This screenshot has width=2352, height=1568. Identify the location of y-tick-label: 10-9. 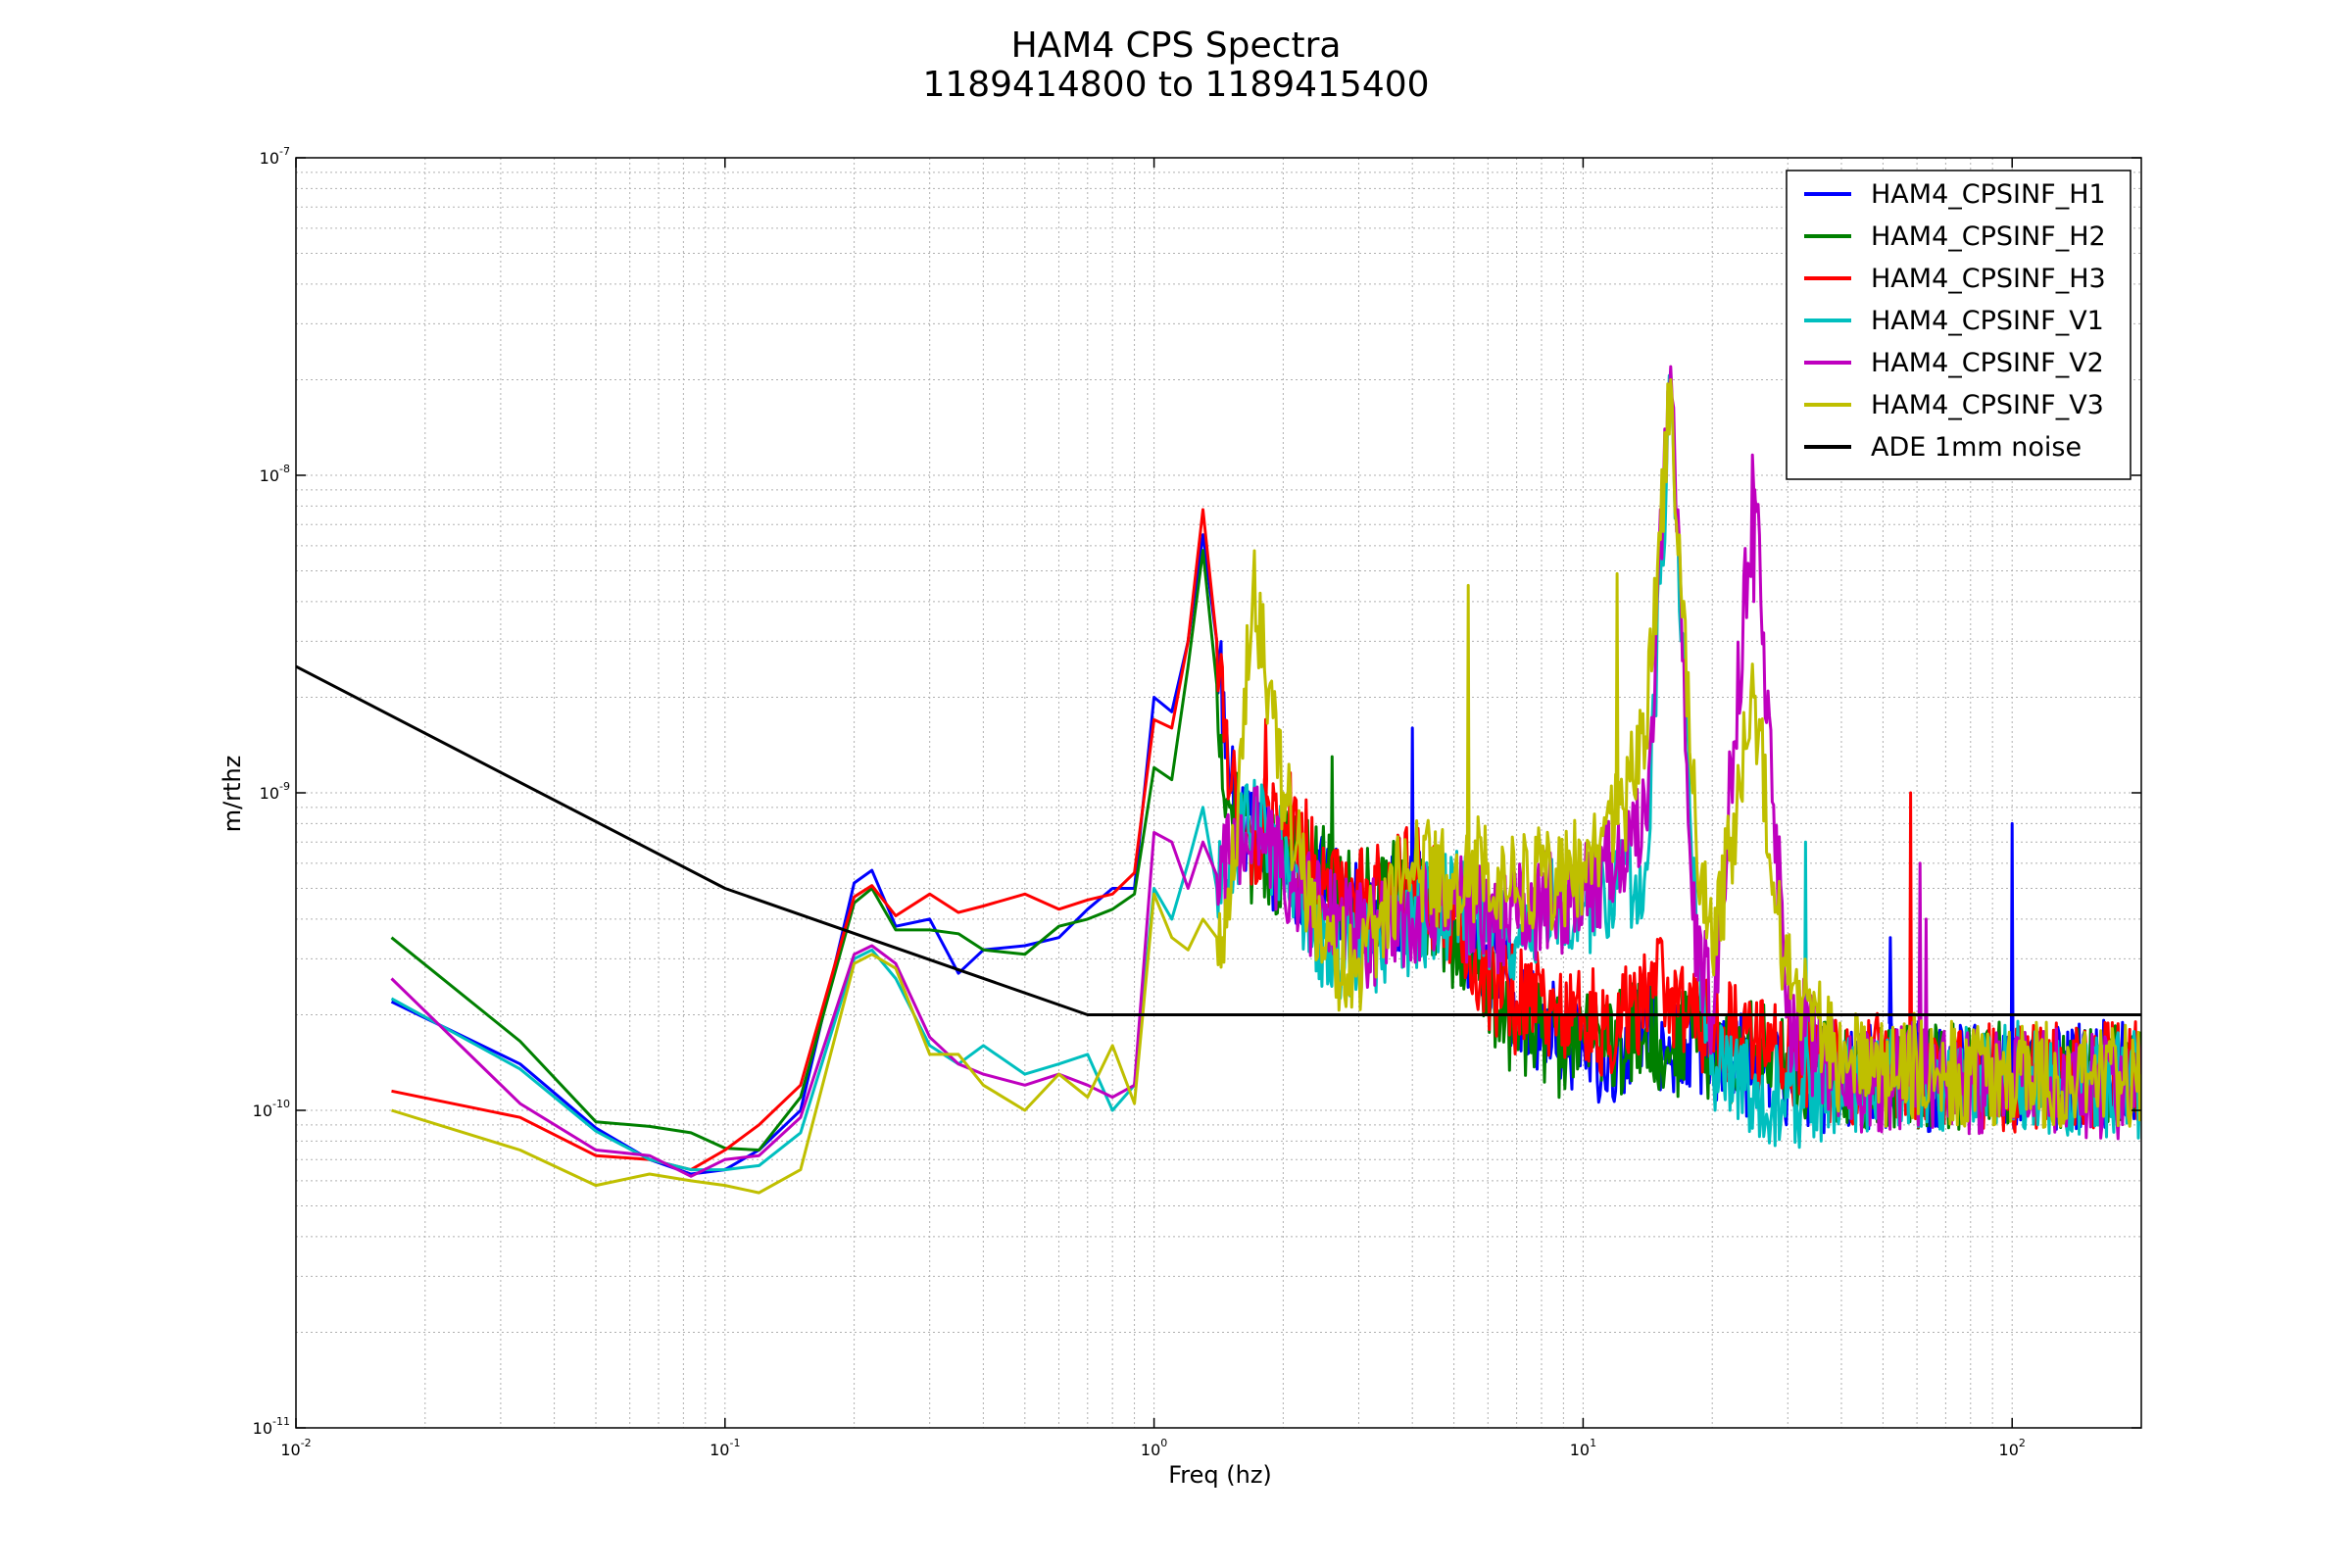
(275, 791).